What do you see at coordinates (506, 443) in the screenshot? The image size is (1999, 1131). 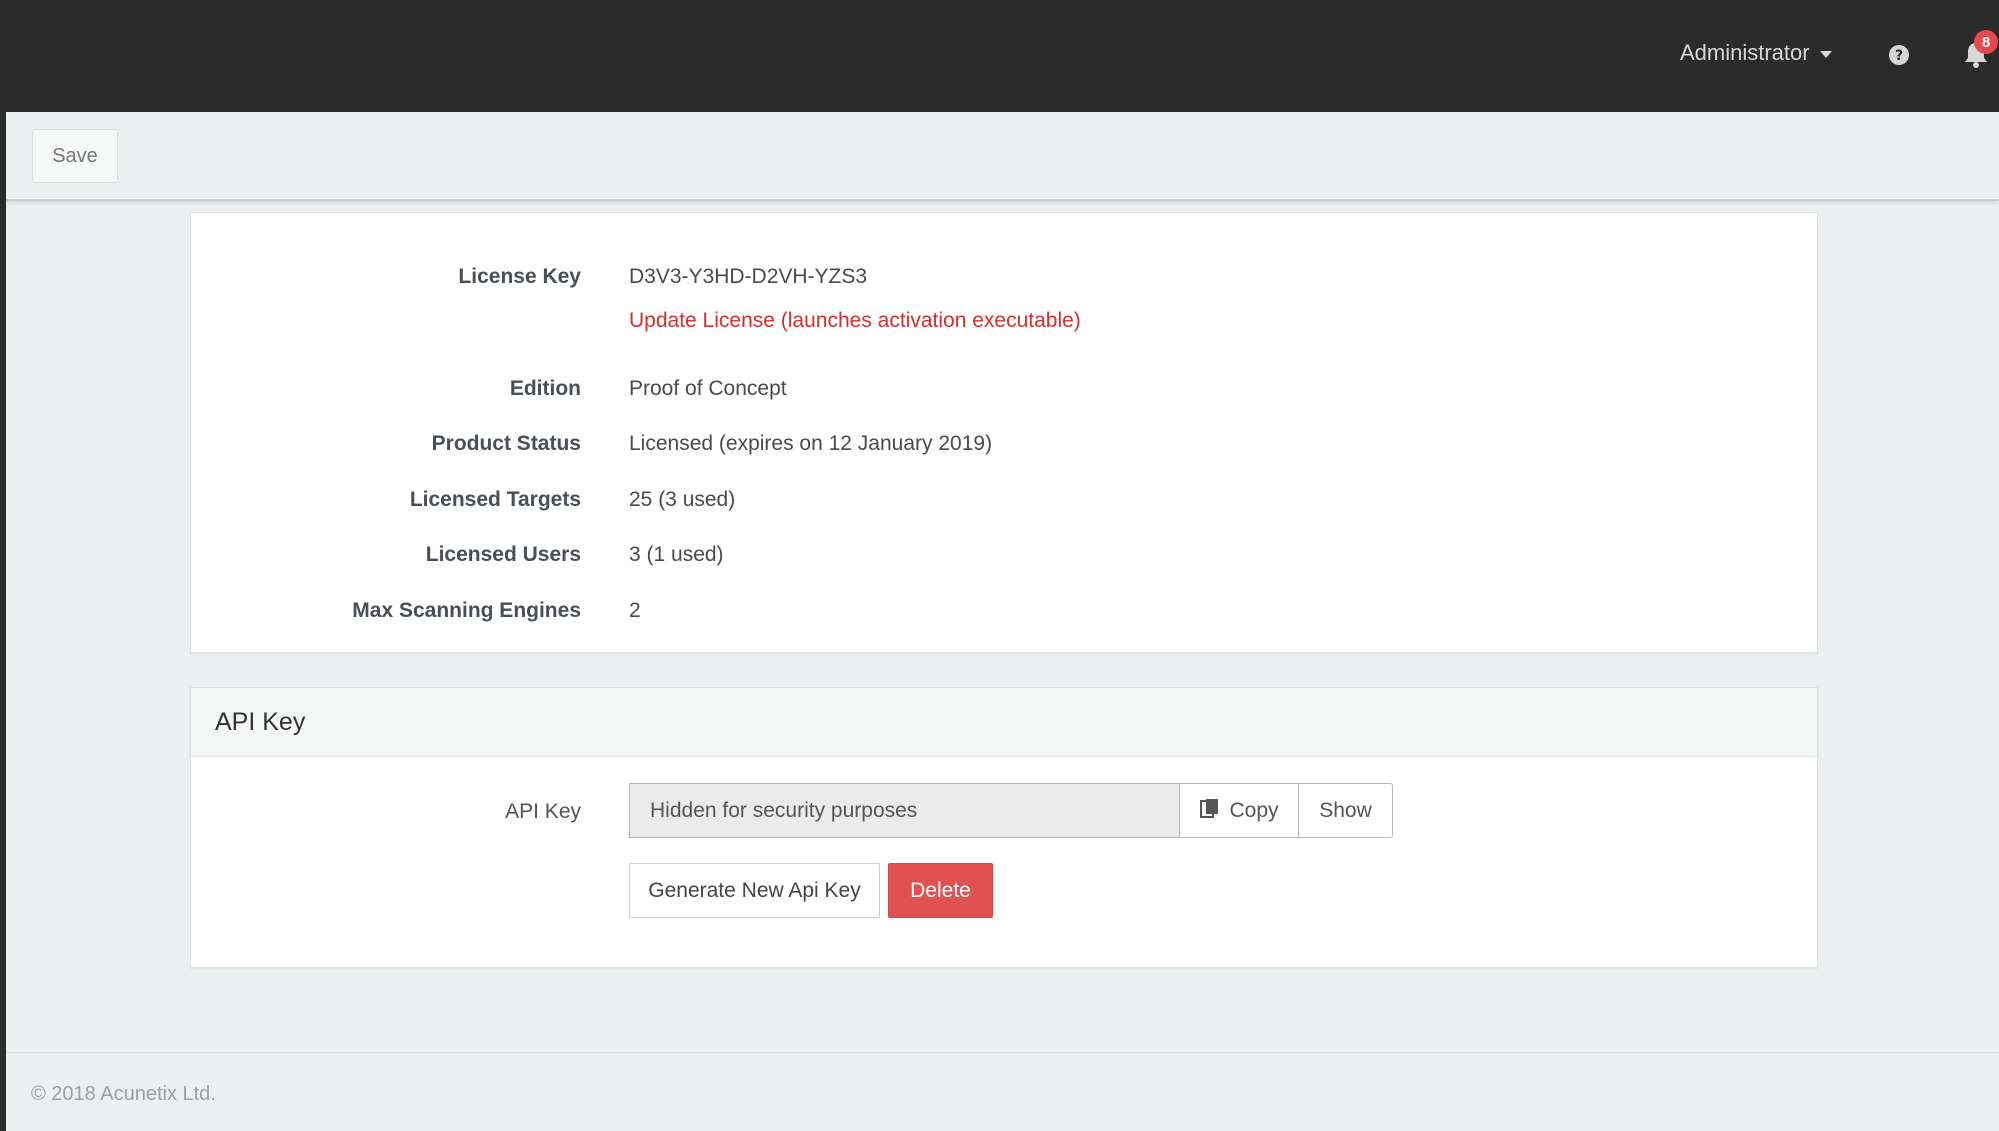 I see `product-status-label: Product Status` at bounding box center [506, 443].